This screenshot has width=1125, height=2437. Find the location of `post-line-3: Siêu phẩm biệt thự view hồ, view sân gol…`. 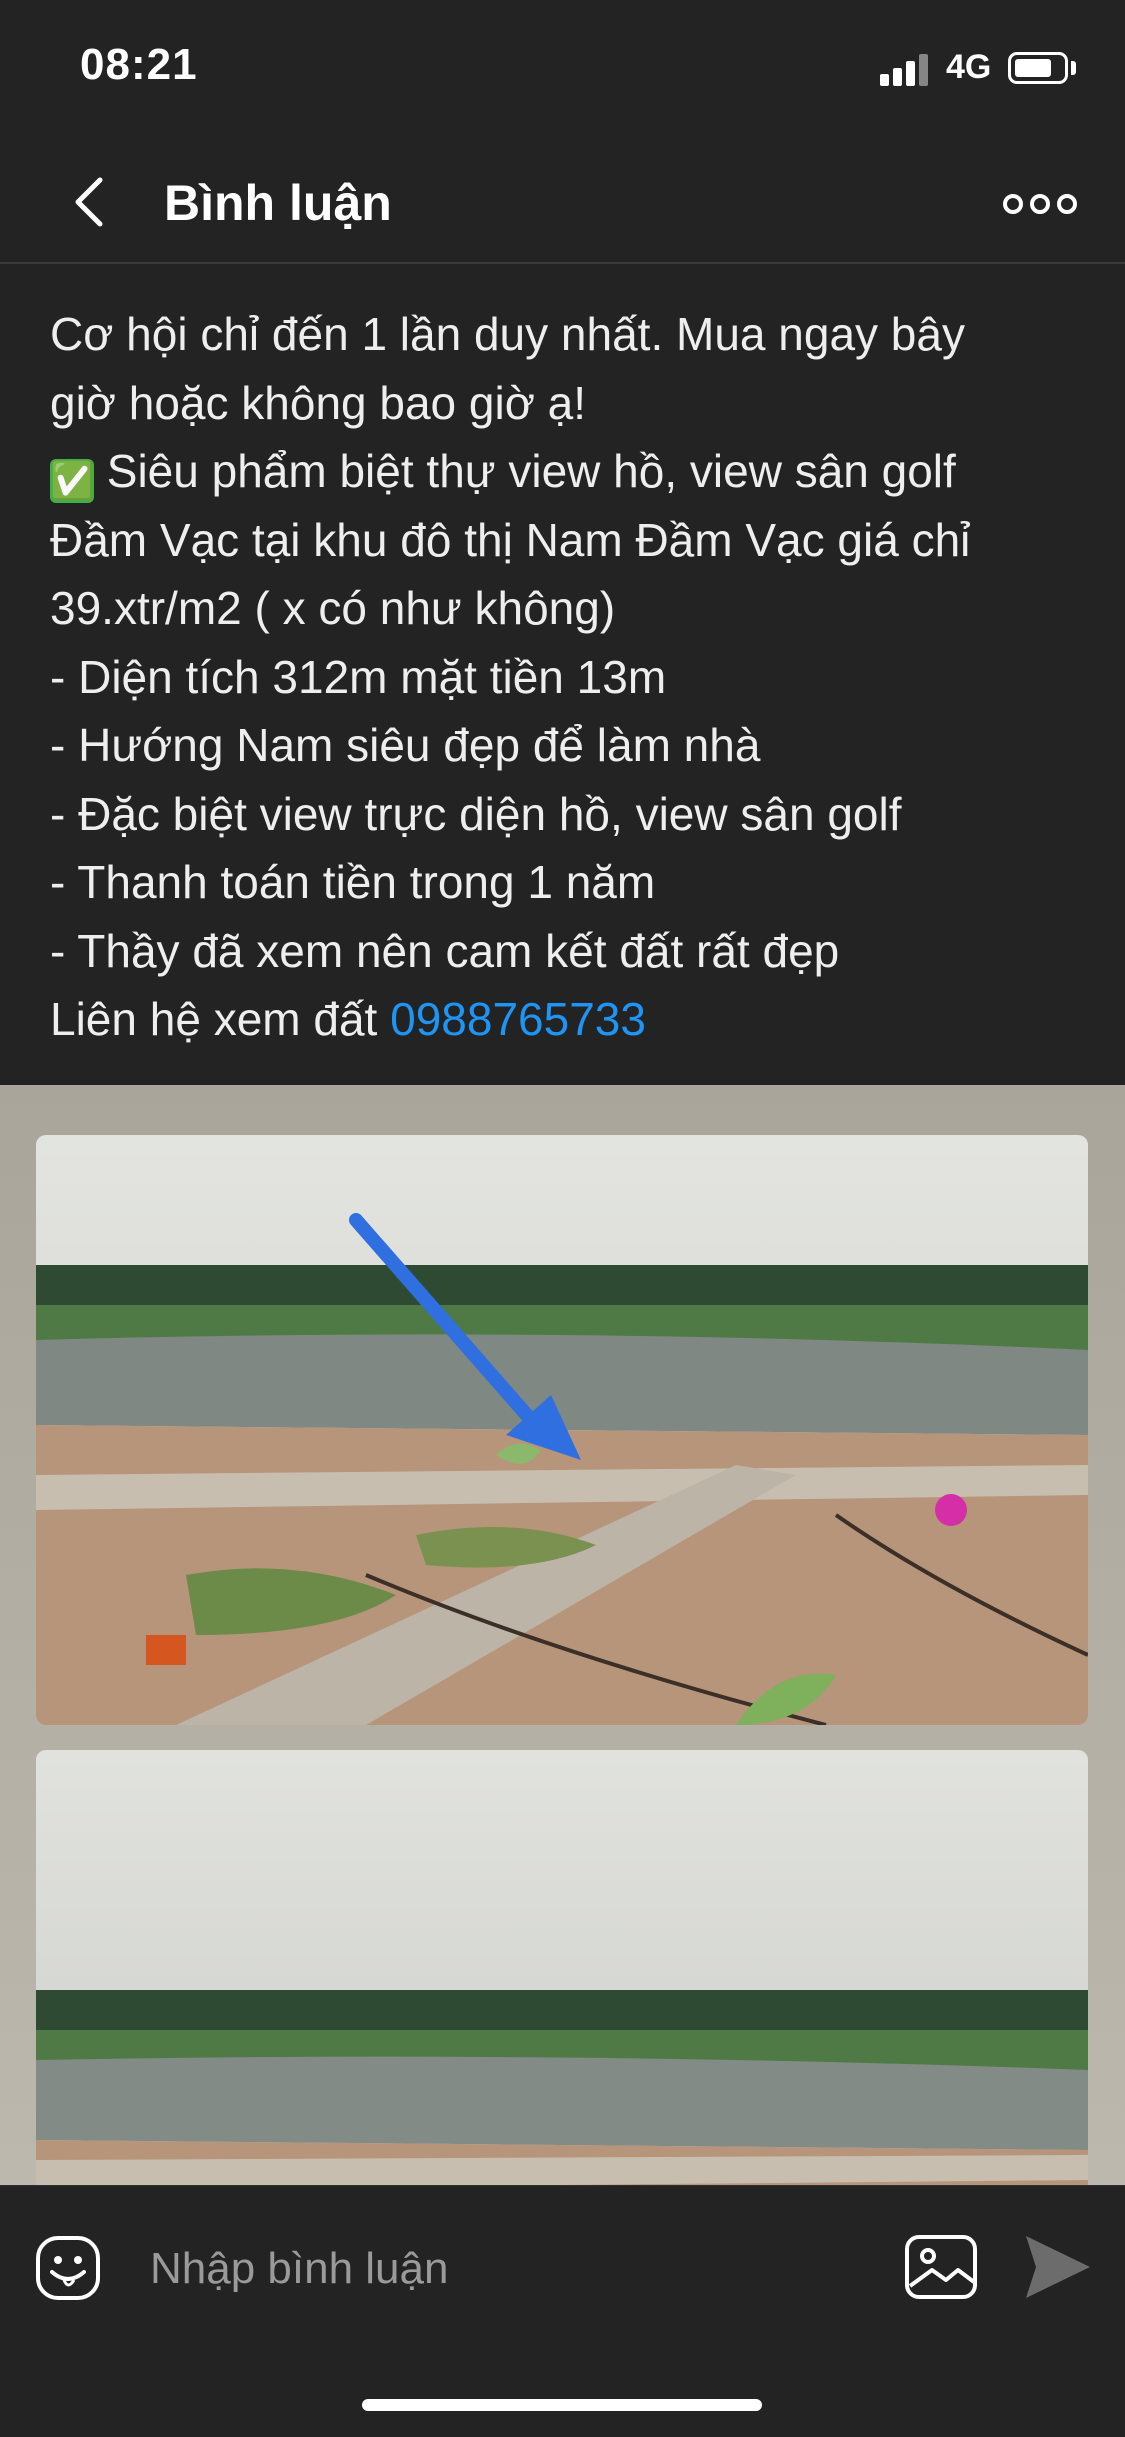

post-line-3: Siêu phẩm biệt thự view hồ, view sân gol… is located at coordinates (531, 471).